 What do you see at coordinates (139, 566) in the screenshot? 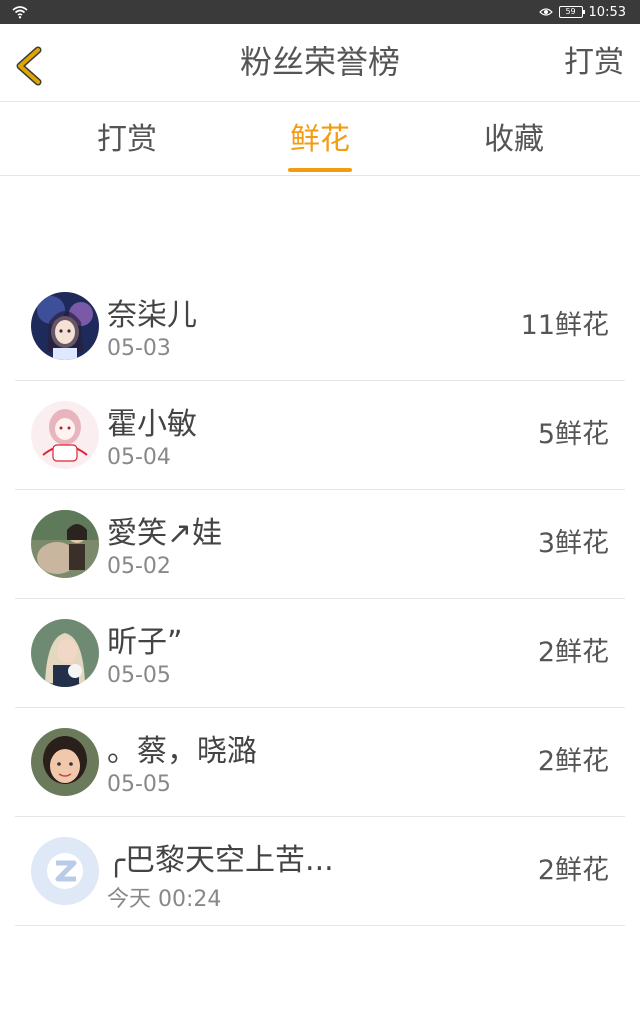
I see `fan-date: 05-02` at bounding box center [139, 566].